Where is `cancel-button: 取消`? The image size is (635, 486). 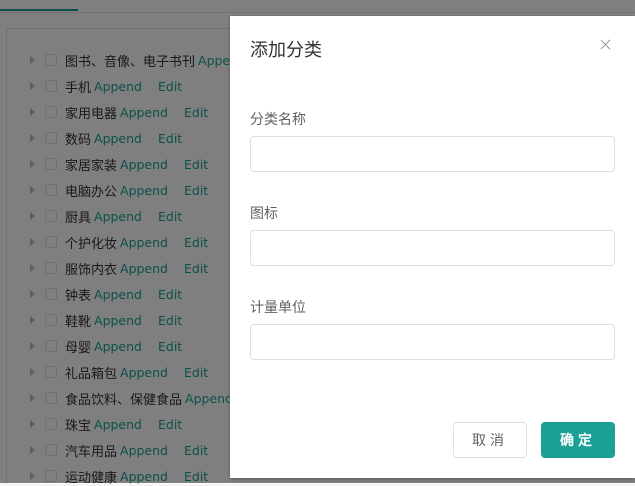 cancel-button: 取消 is located at coordinates (490, 440).